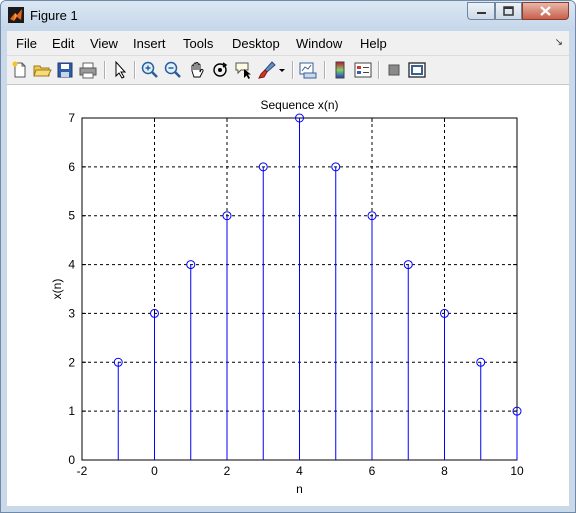 The width and height of the screenshot is (576, 513). I want to click on colorbar-icon, so click(340, 70).